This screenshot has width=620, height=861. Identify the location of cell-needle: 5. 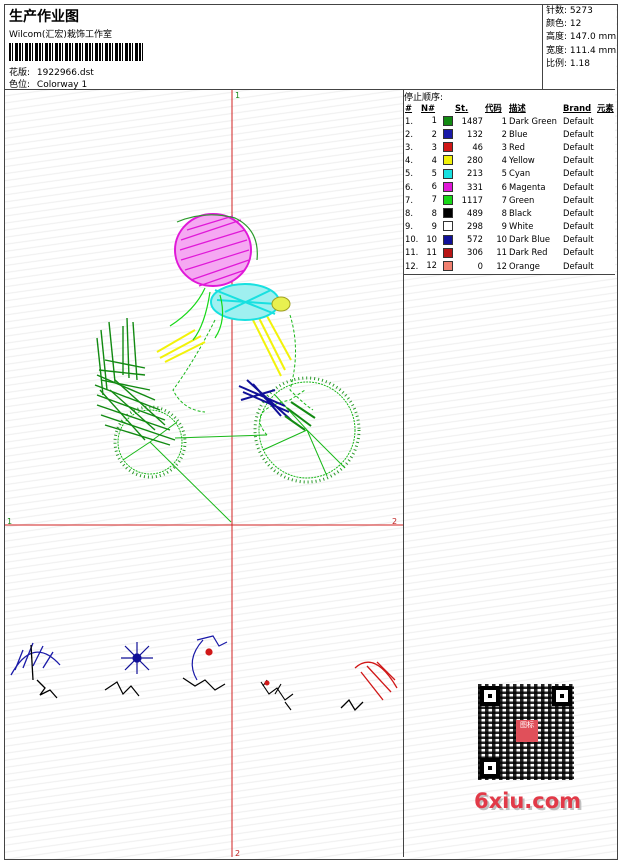
(437, 173).